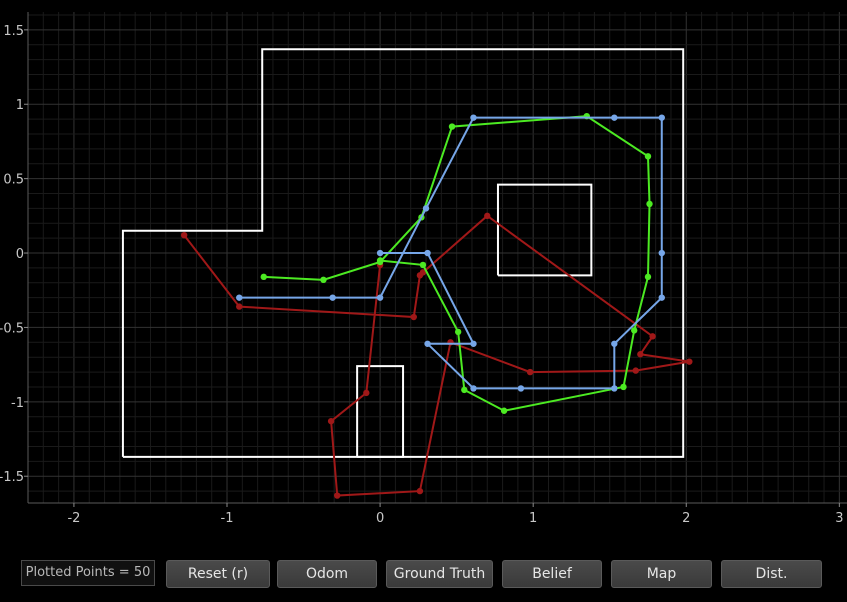  I want to click on x-tick-label: -1, so click(227, 518).